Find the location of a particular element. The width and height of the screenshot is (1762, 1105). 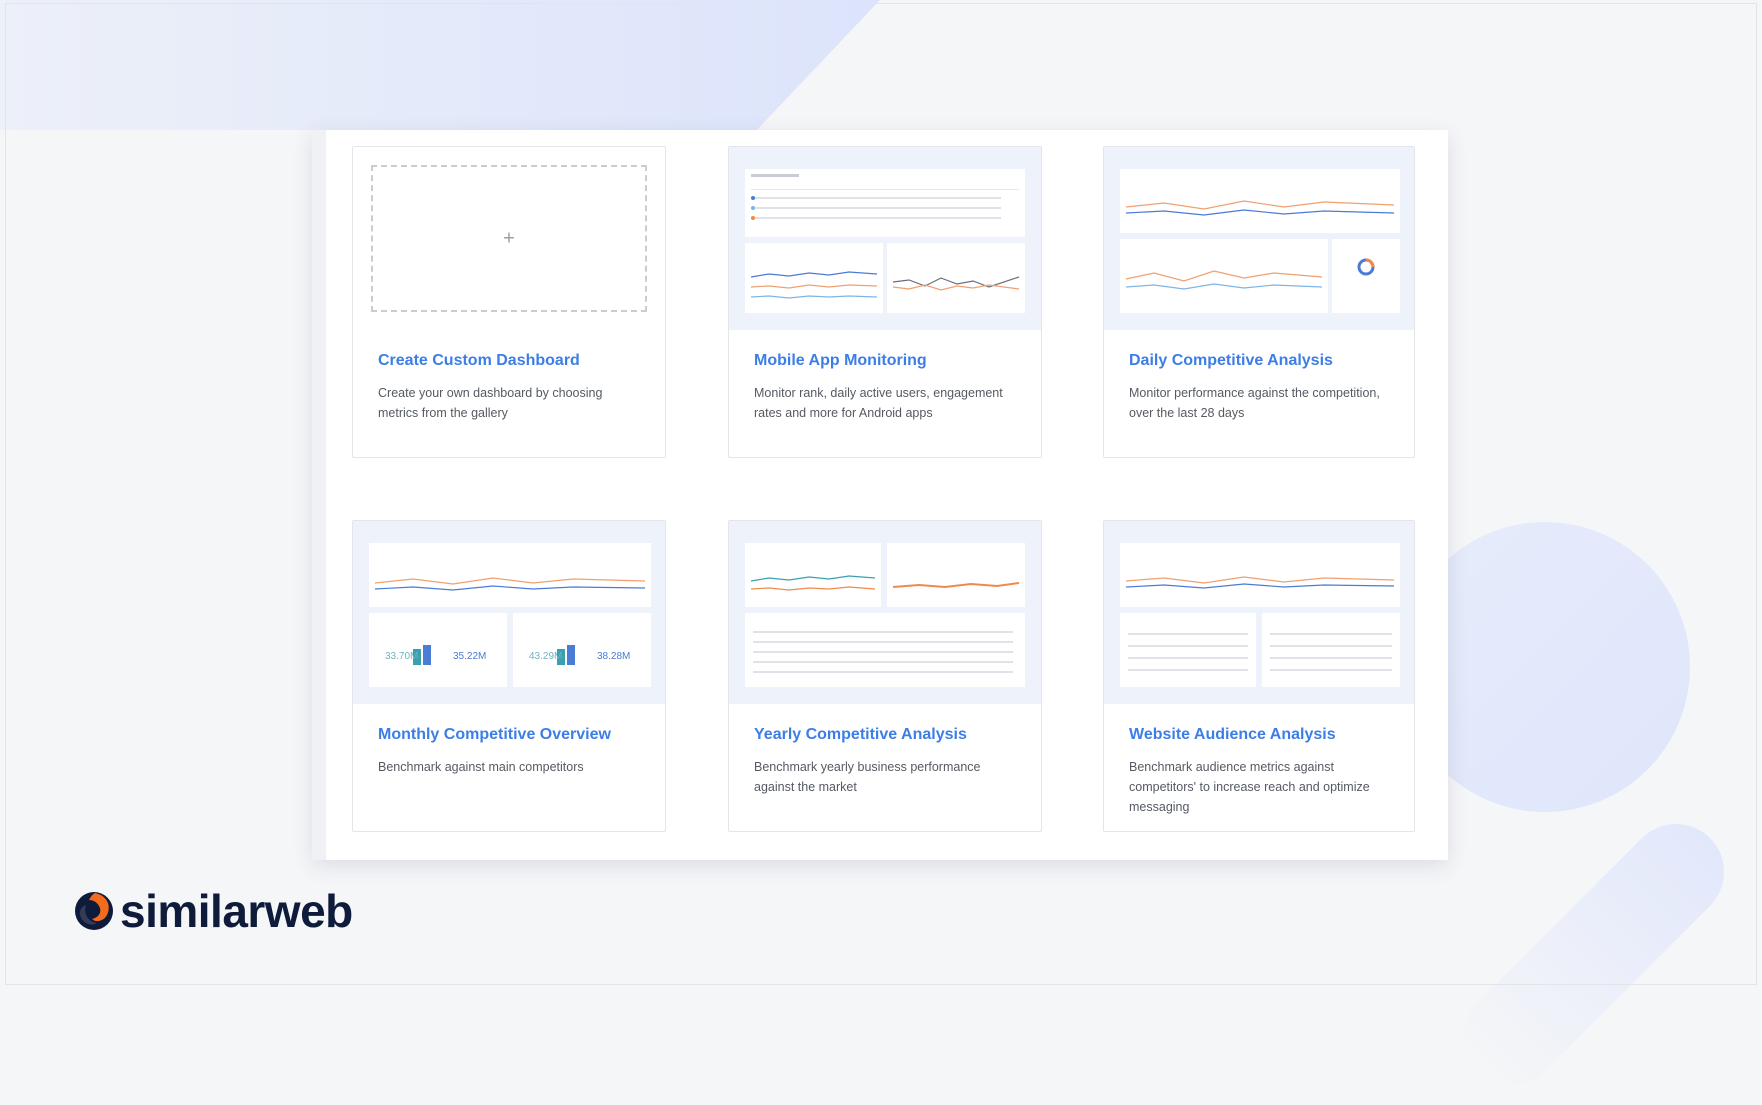

metric-value: 33.70M is located at coordinates (402, 656).